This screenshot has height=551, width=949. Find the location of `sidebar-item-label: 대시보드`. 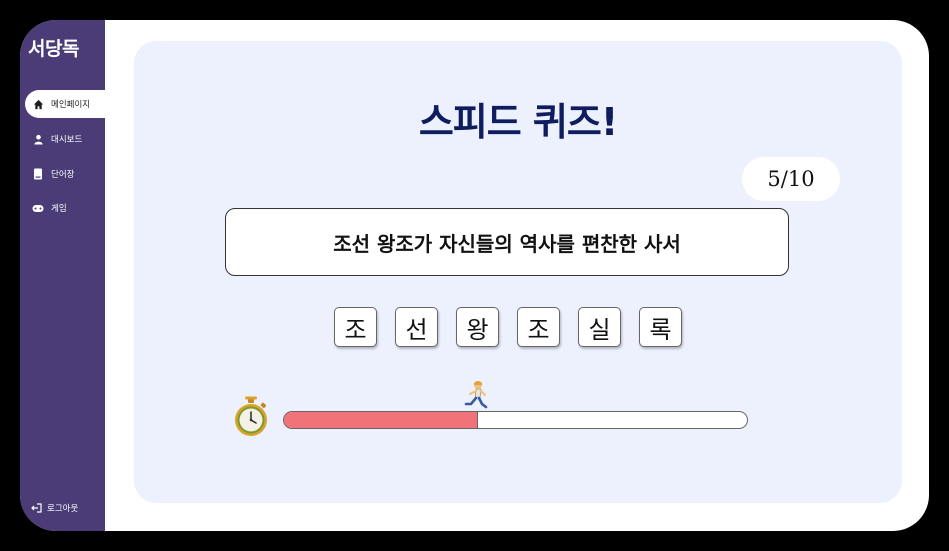

sidebar-item-label: 대시보드 is located at coordinates (67, 140).